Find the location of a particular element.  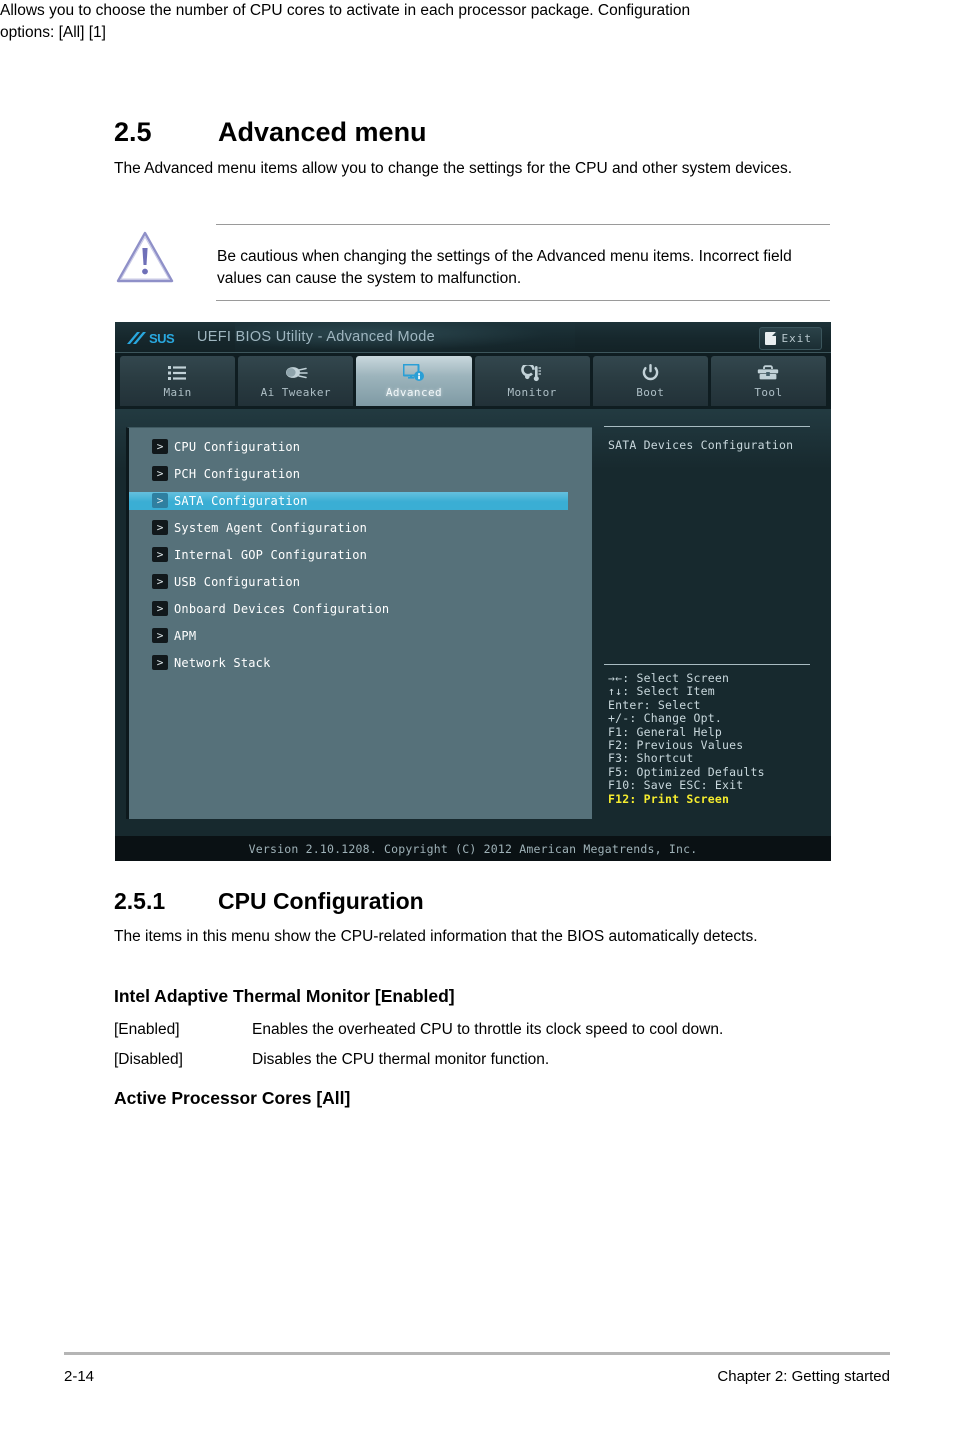

asus-logo-icon: SUS is located at coordinates (158, 337).